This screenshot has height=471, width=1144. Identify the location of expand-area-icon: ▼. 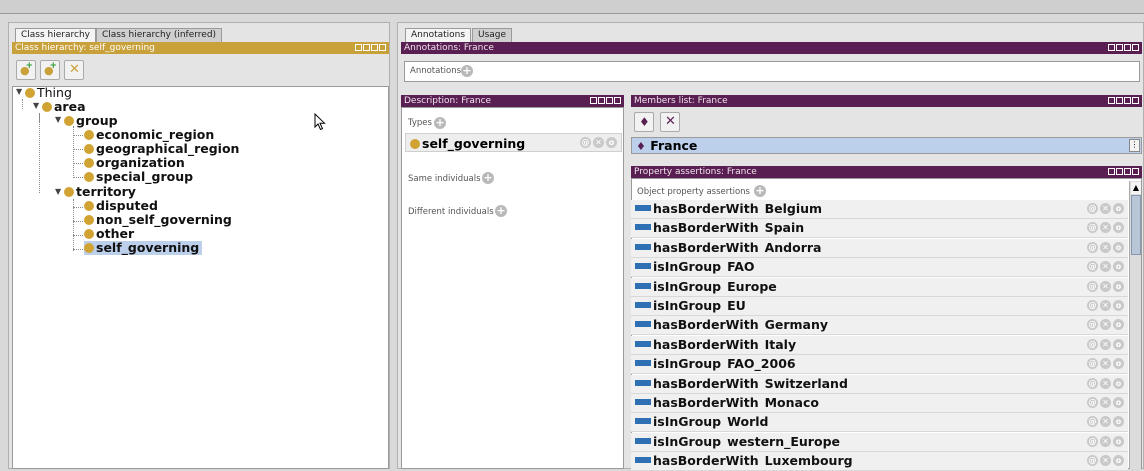
(36, 105).